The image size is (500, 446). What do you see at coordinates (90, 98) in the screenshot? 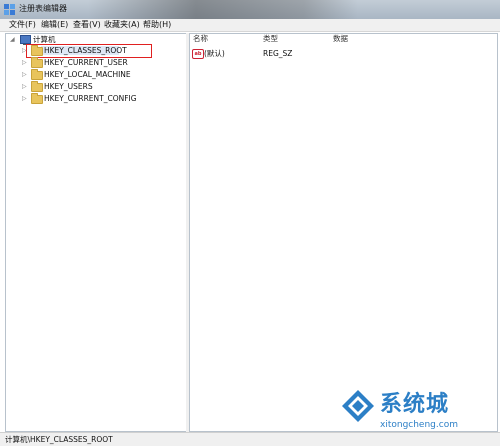
I see `tree-item-label: HKEY_CURRENT_CONFIG` at bounding box center [90, 98].